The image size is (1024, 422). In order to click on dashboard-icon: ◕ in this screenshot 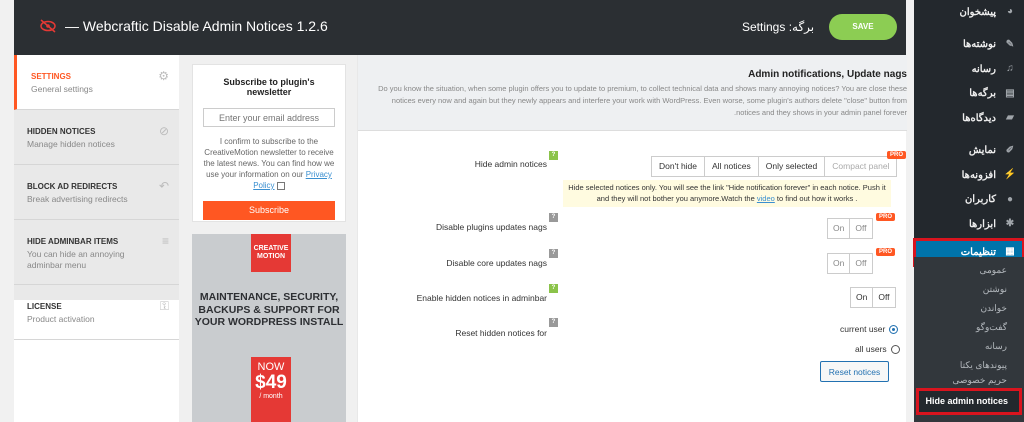, I will do `click(1010, 12)`.